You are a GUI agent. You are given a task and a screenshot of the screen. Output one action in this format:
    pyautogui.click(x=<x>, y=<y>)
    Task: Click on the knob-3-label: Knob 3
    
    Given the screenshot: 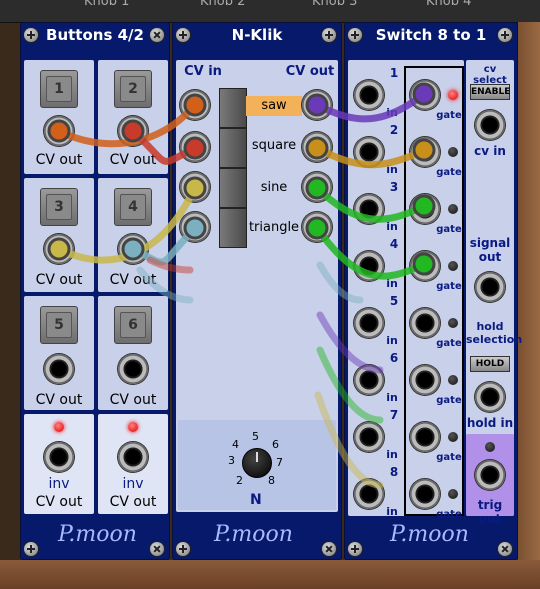 What is the action you would take?
    pyautogui.click(x=335, y=4)
    